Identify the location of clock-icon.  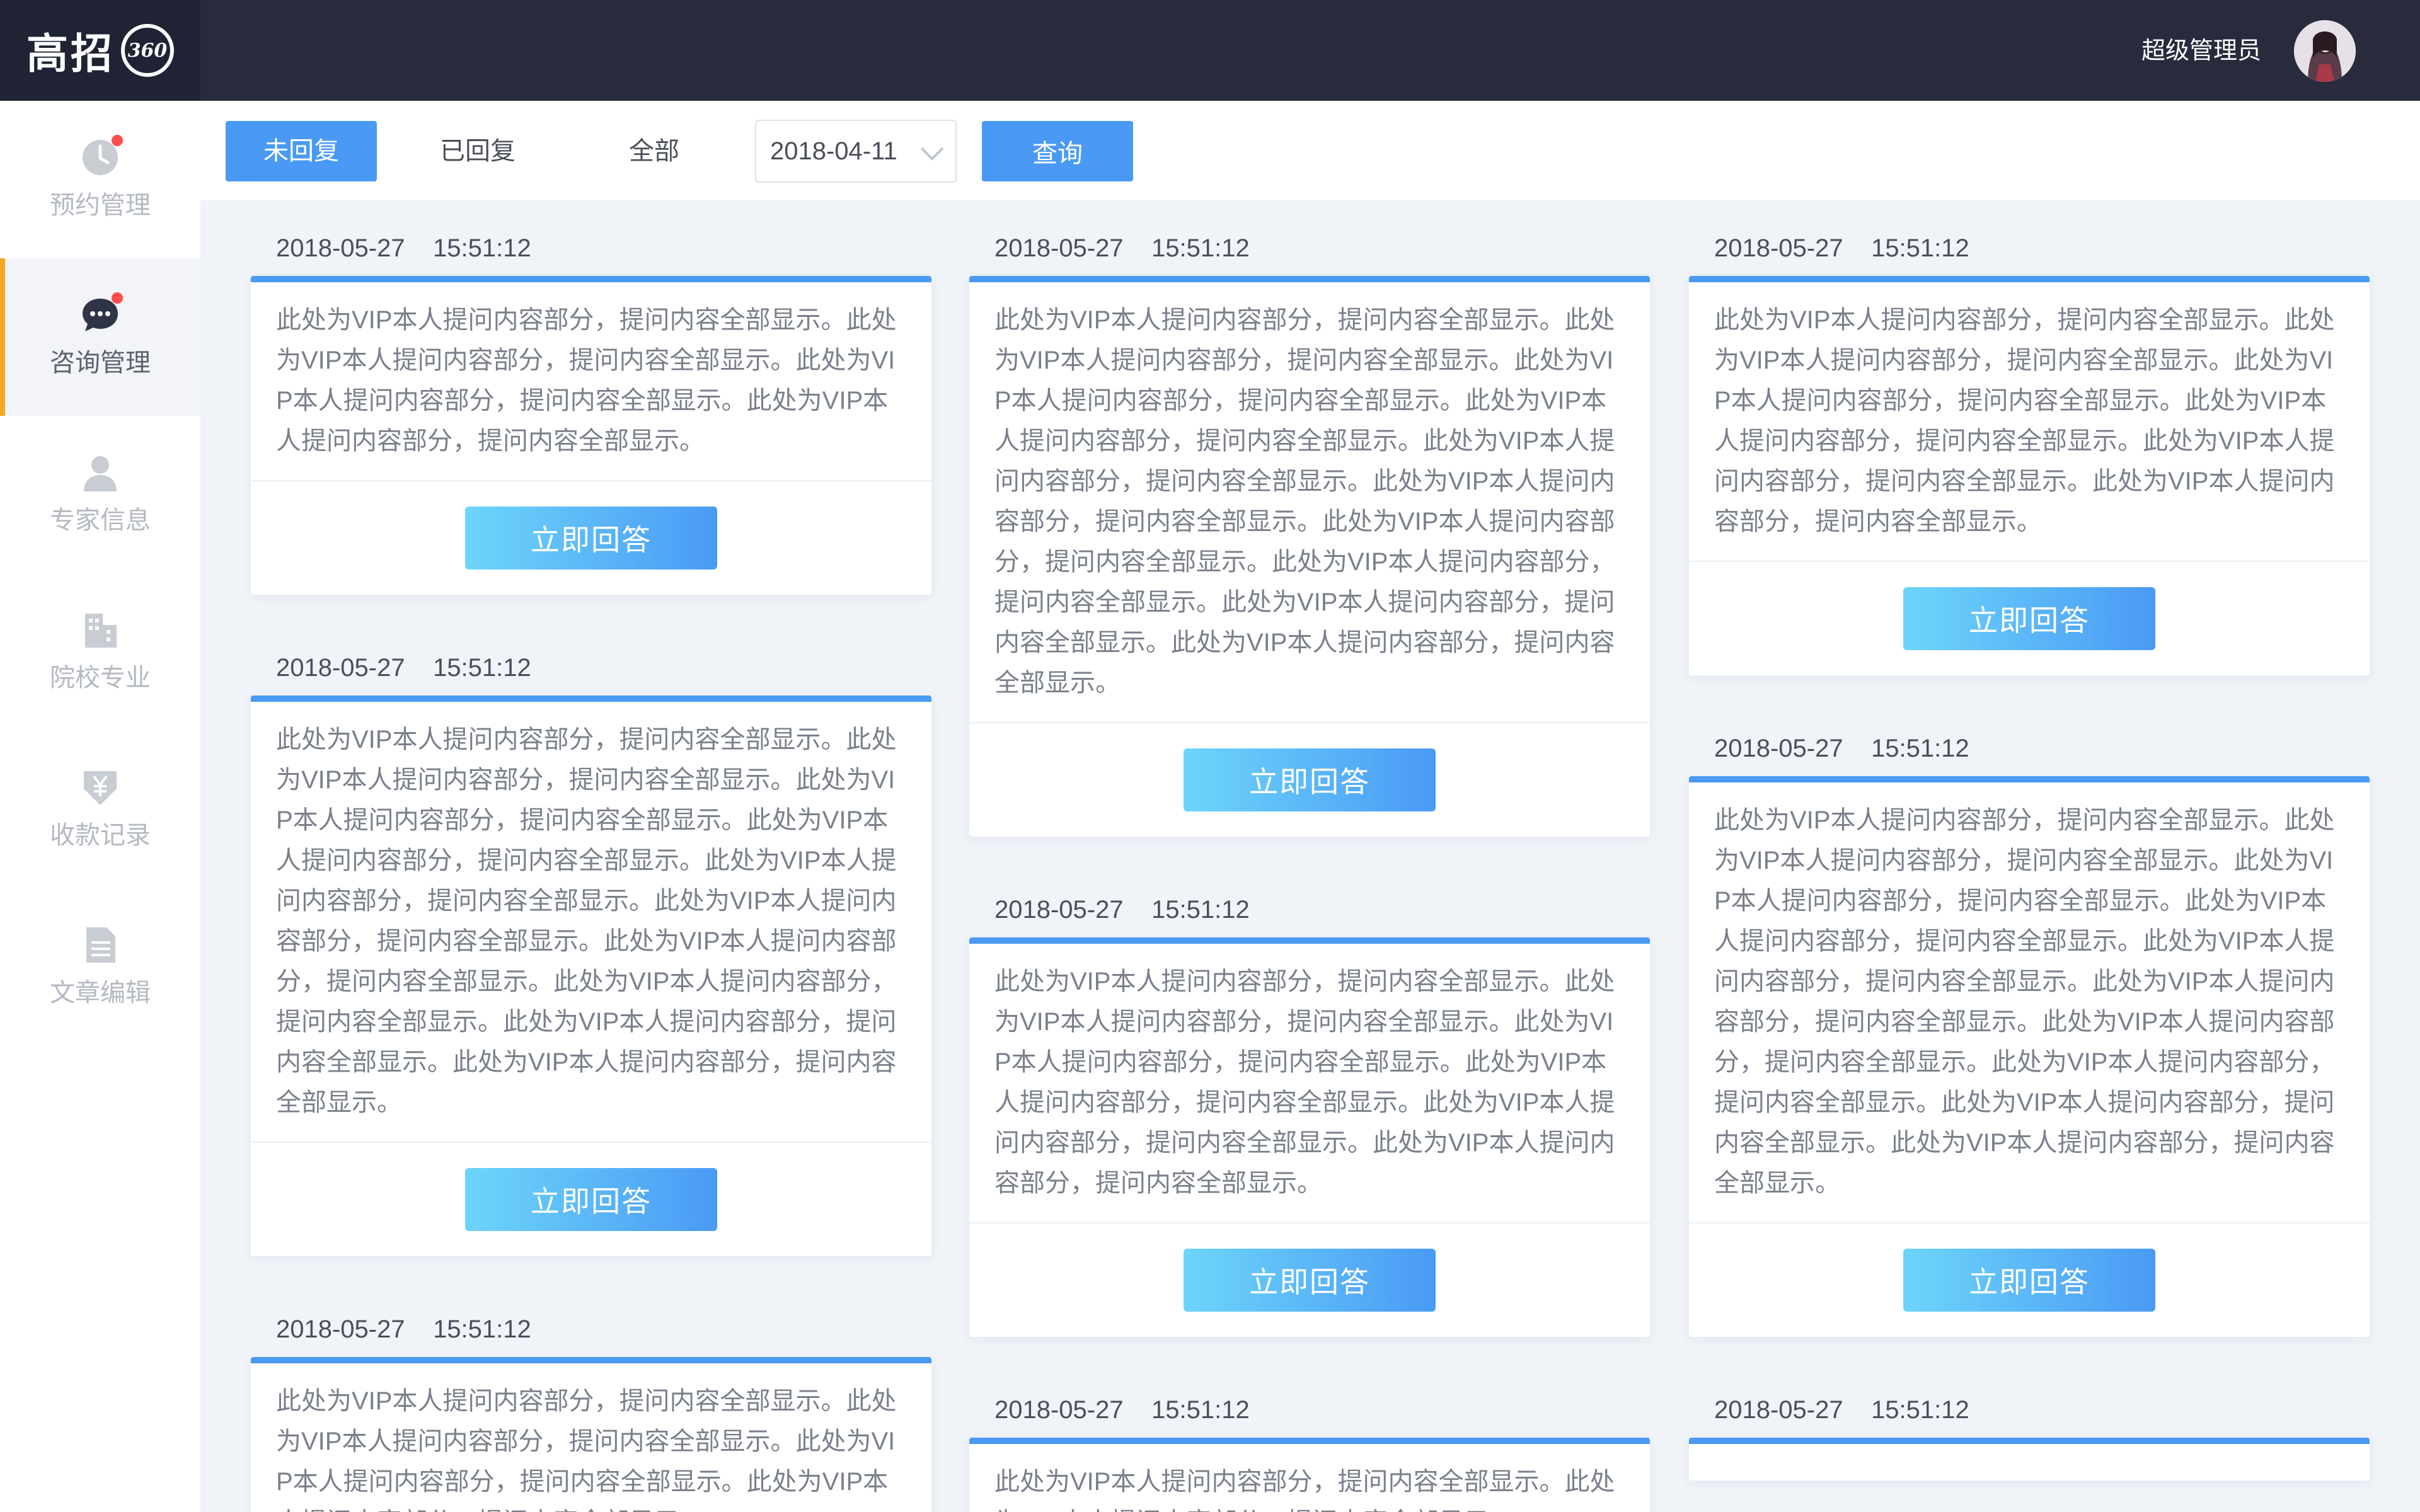
(101, 156).